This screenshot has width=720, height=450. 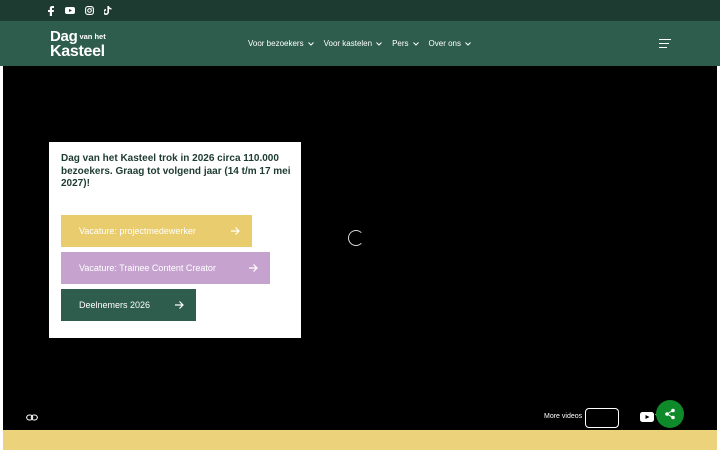 I want to click on more-videos-label: More videos, so click(x=563, y=416).